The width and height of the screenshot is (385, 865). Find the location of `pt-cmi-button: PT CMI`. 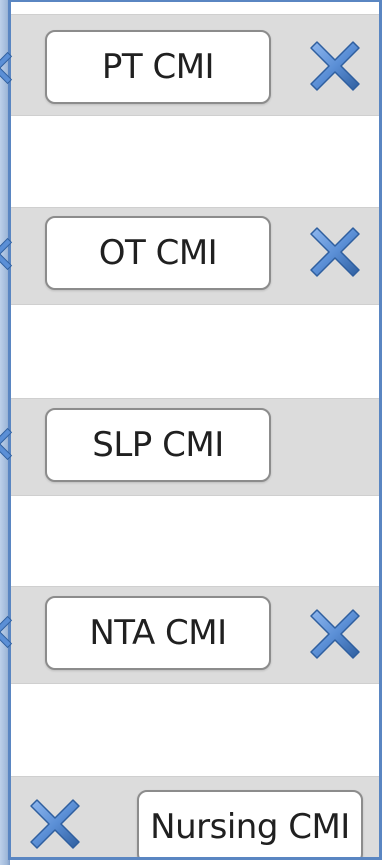

pt-cmi-button: PT CMI is located at coordinates (158, 67).